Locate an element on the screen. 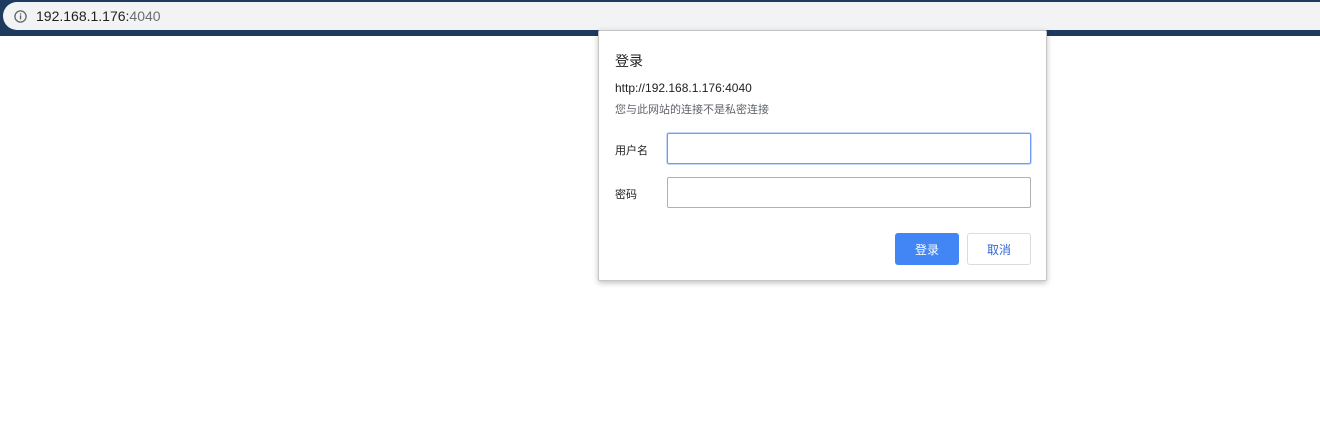 This screenshot has height=422, width=1320. address-bar: 192.168.1.176:4040 is located at coordinates (661, 16).